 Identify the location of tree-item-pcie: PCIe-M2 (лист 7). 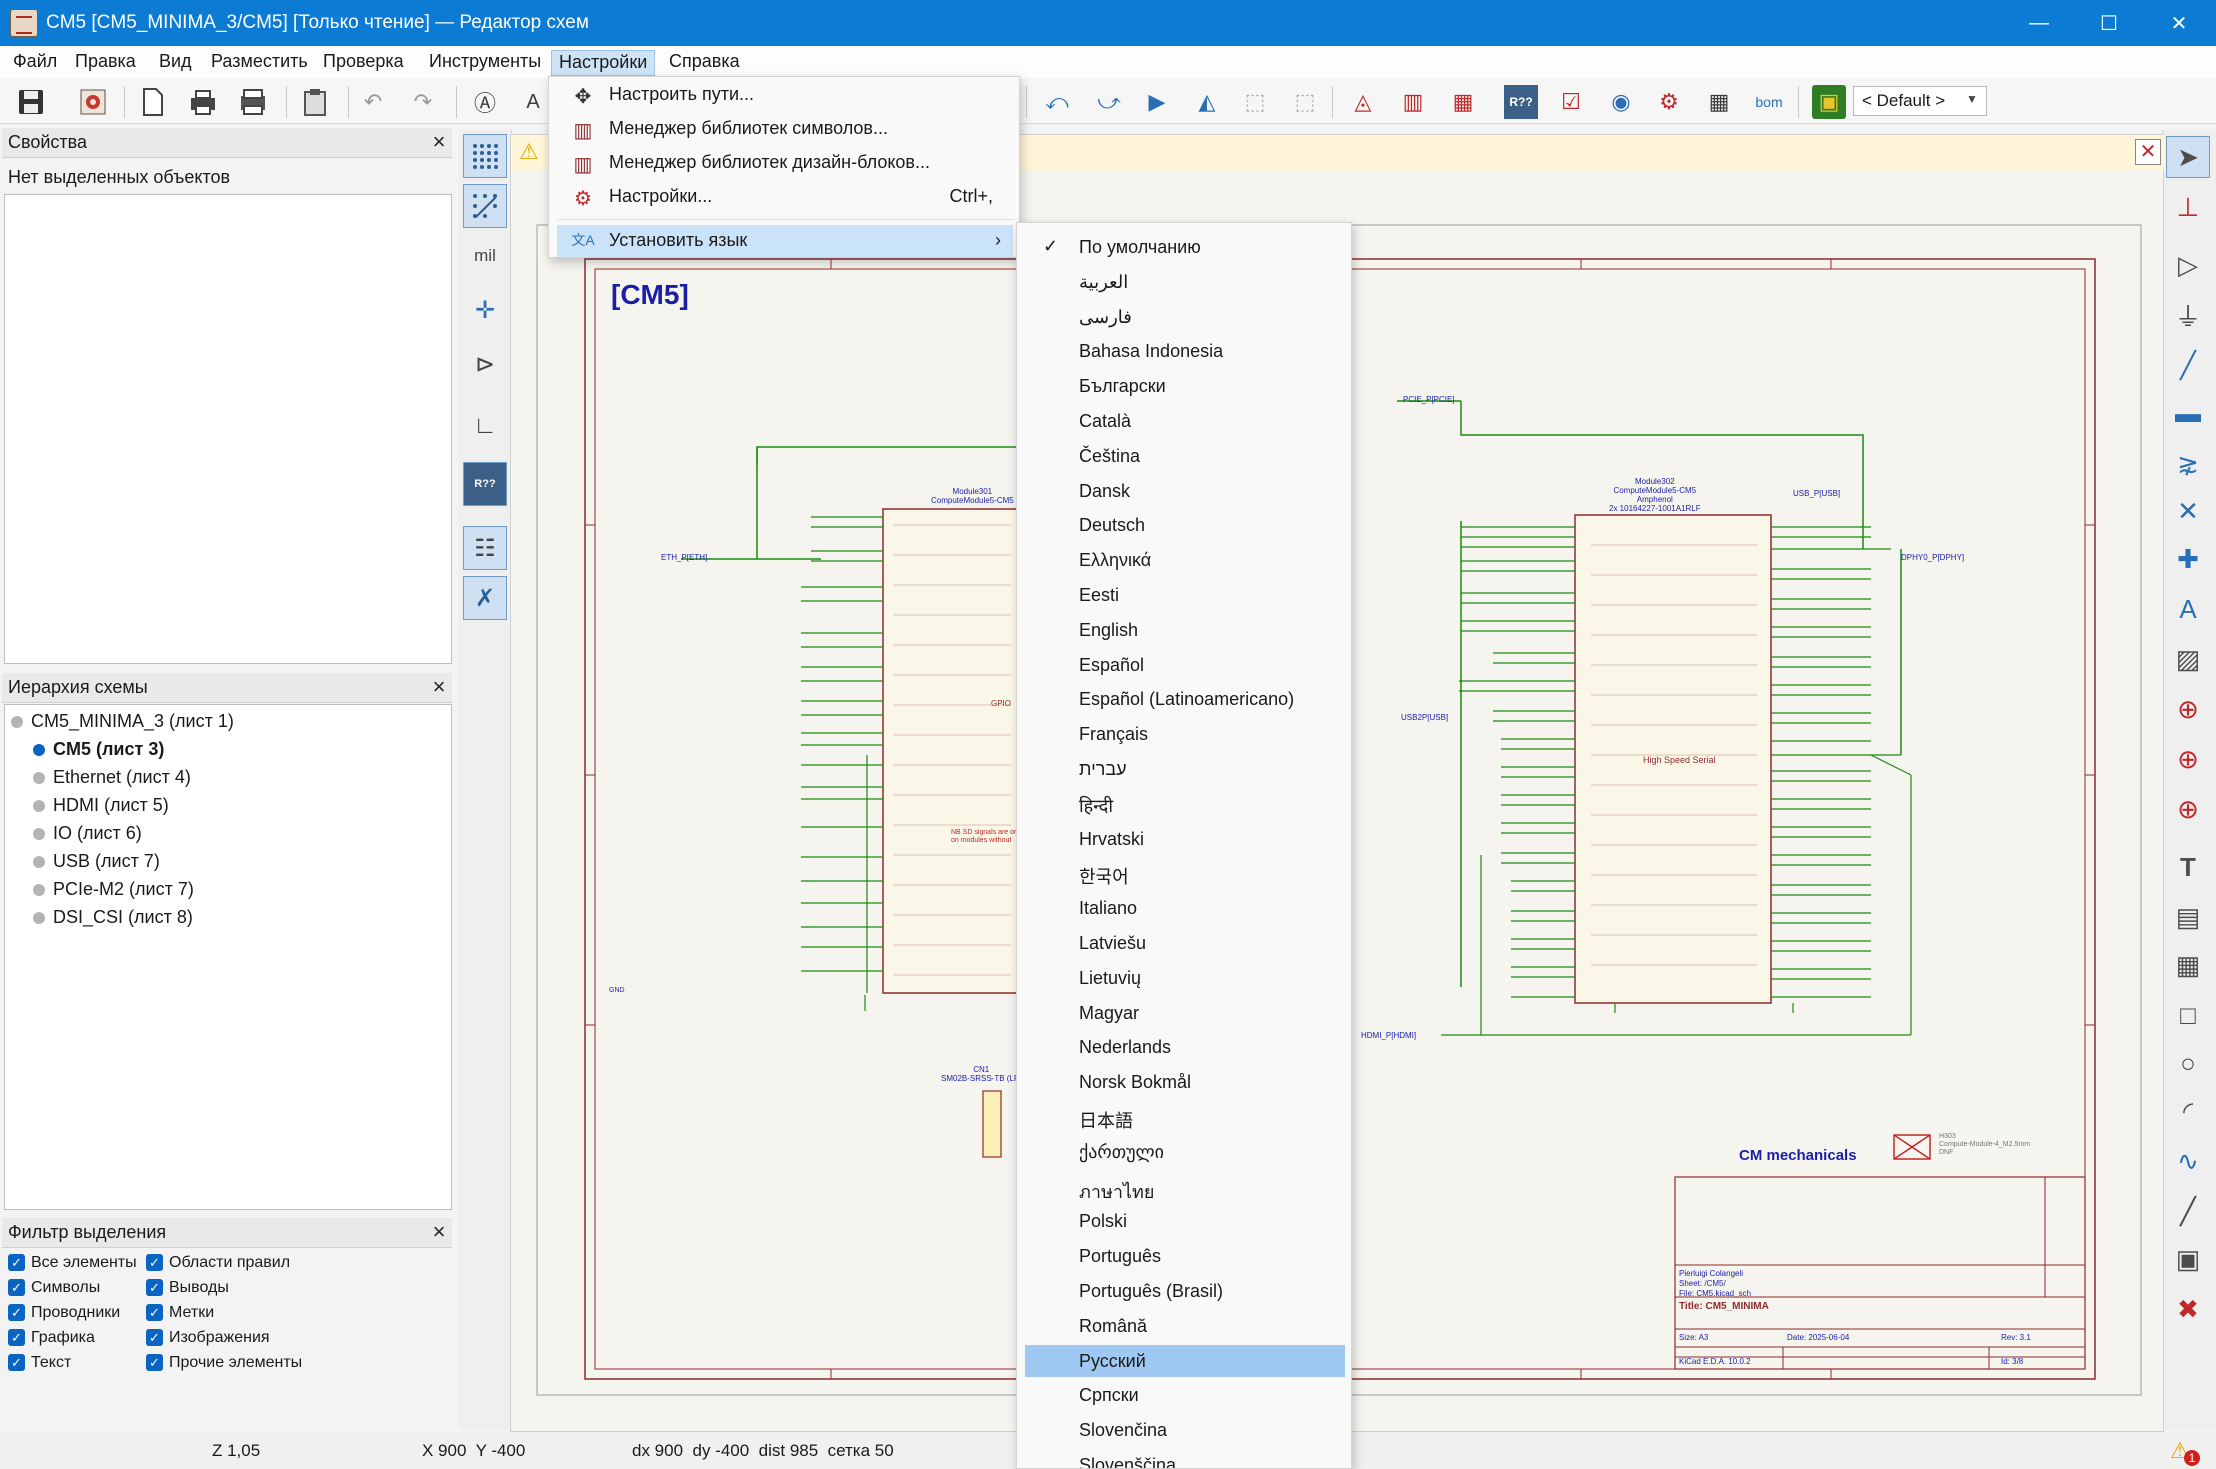
(113, 889).